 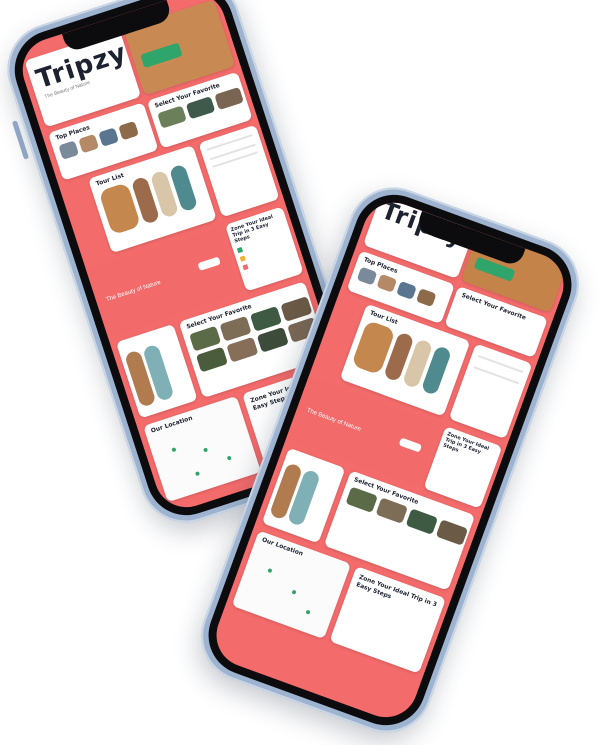 I want to click on steps-card-r: Zone Your Ideal Trip in 3 Easy Steps, so click(x=463, y=467).